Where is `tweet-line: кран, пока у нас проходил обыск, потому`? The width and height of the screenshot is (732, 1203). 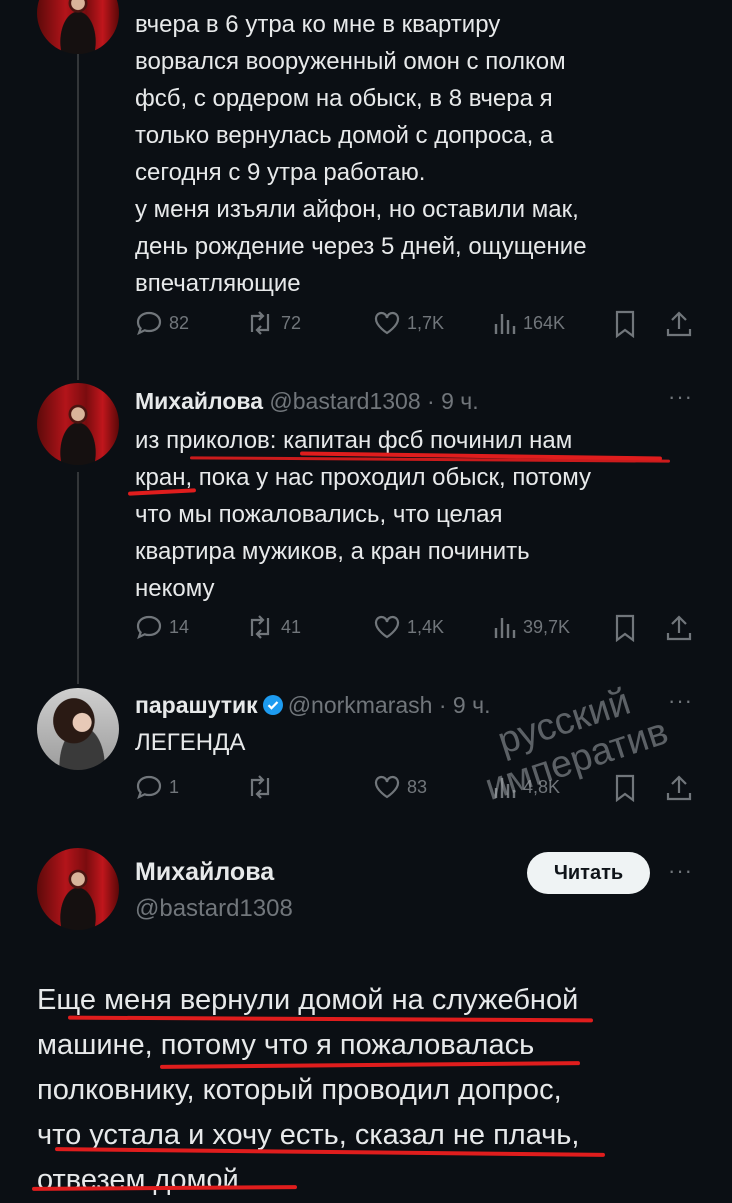 tweet-line: кран, пока у нас проходил обыск, потому is located at coordinates (363, 477).